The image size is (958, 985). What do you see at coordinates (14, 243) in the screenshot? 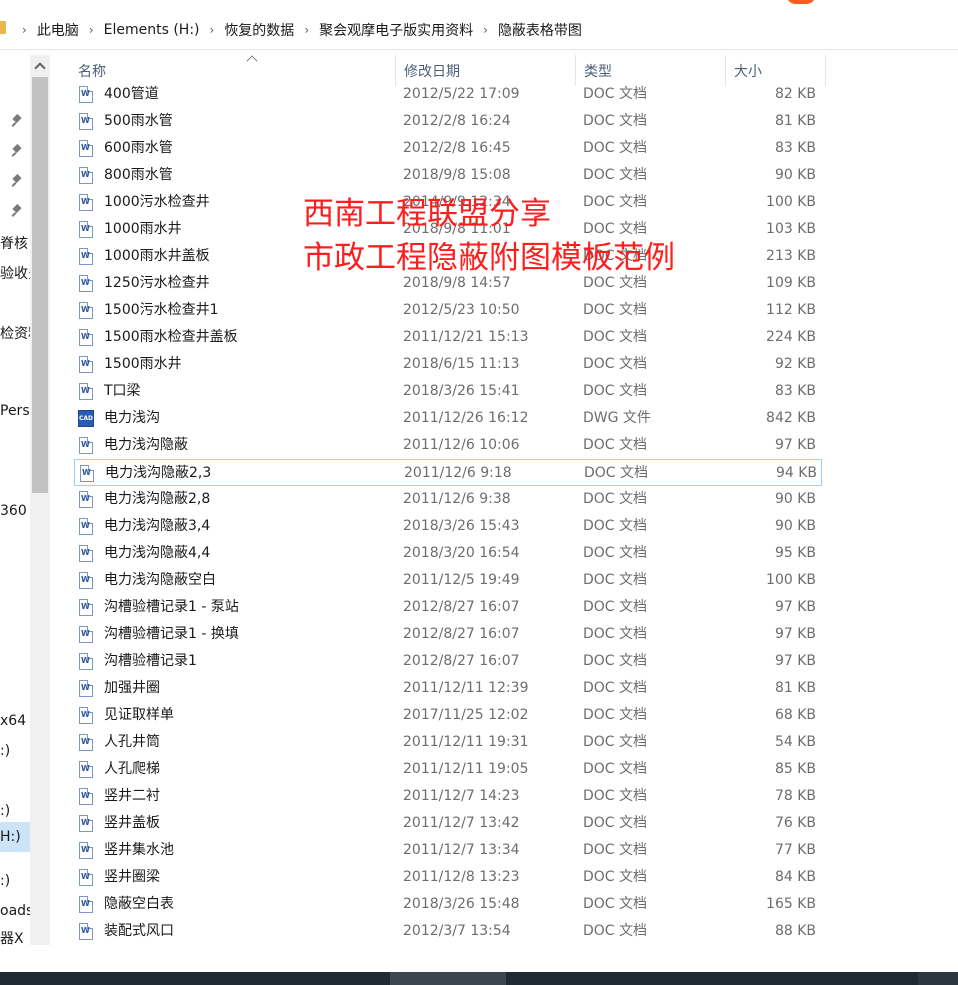
I see `nav-item: 脊核` at bounding box center [14, 243].